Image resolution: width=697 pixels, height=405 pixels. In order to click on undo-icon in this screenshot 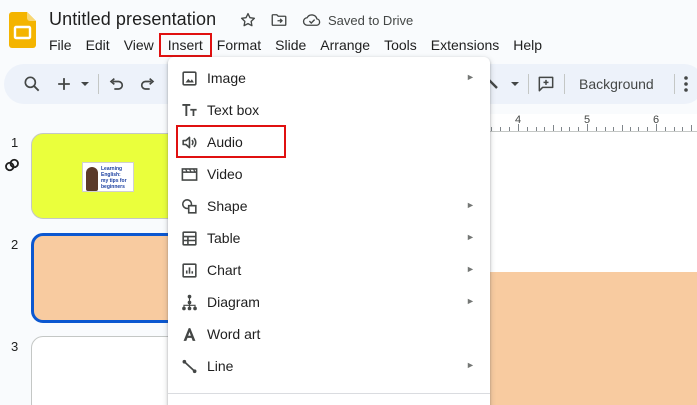, I will do `click(116, 84)`.